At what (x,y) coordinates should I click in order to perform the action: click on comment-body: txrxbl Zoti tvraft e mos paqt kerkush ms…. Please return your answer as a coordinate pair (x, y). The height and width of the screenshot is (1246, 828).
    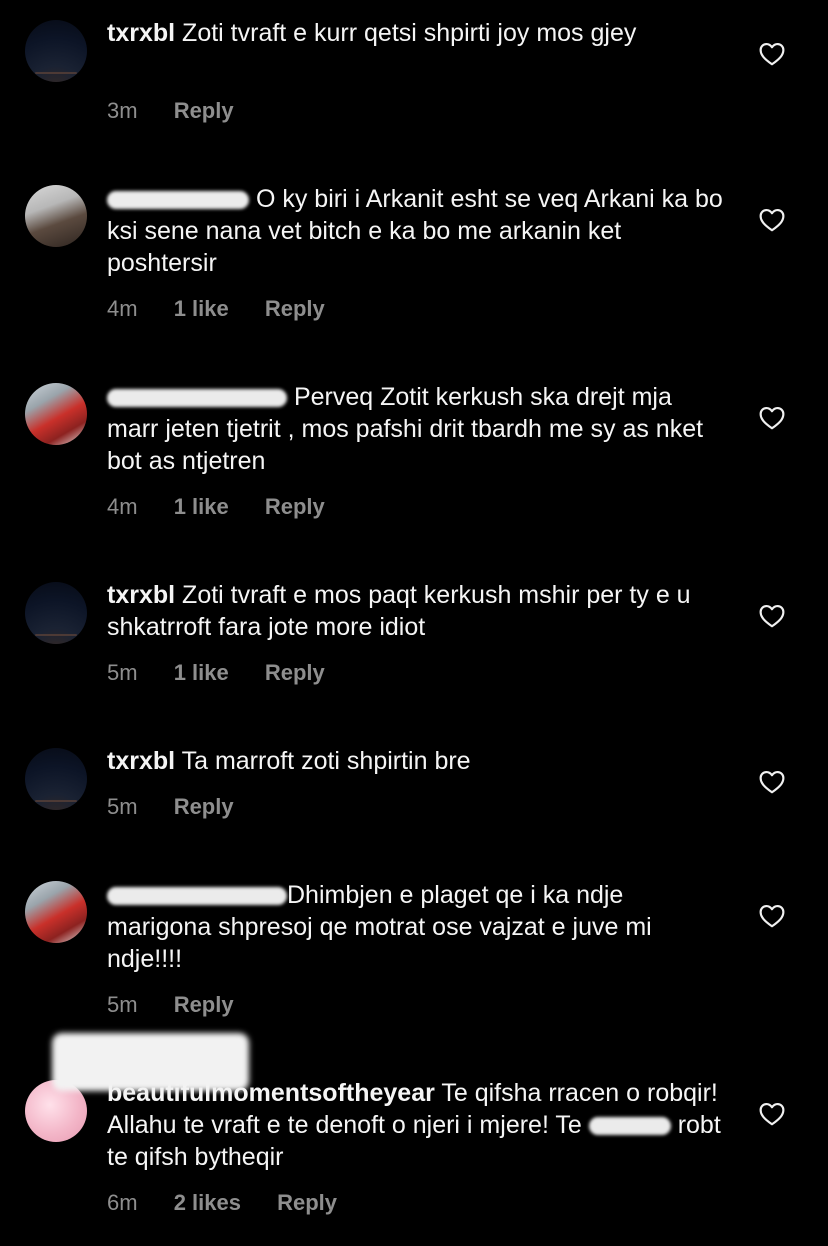
    Looking at the image, I should click on (417, 611).